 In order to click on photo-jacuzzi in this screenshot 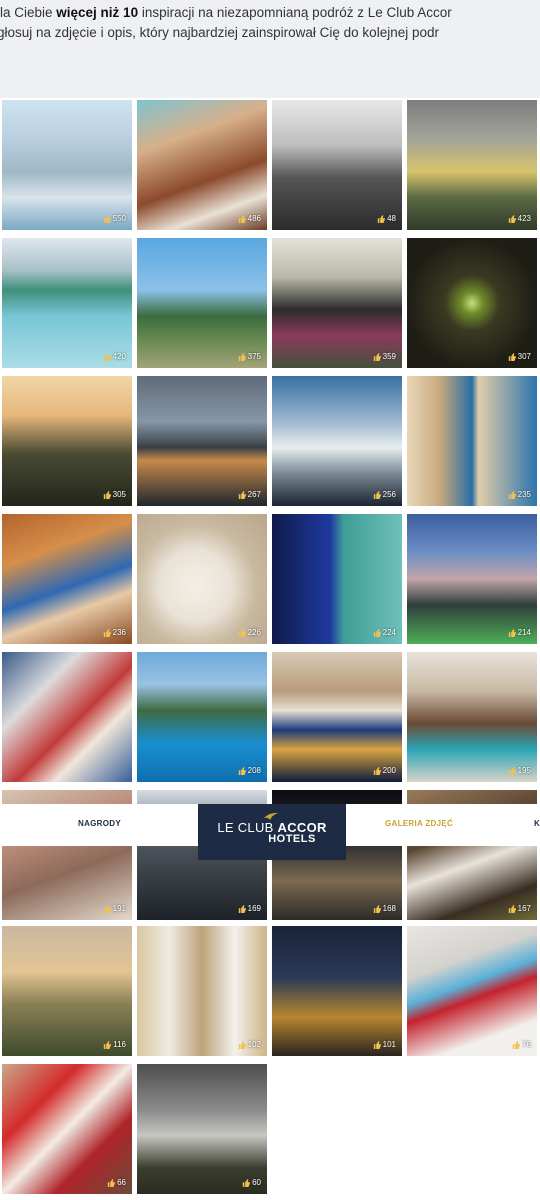, I will do `click(67, 165)`.